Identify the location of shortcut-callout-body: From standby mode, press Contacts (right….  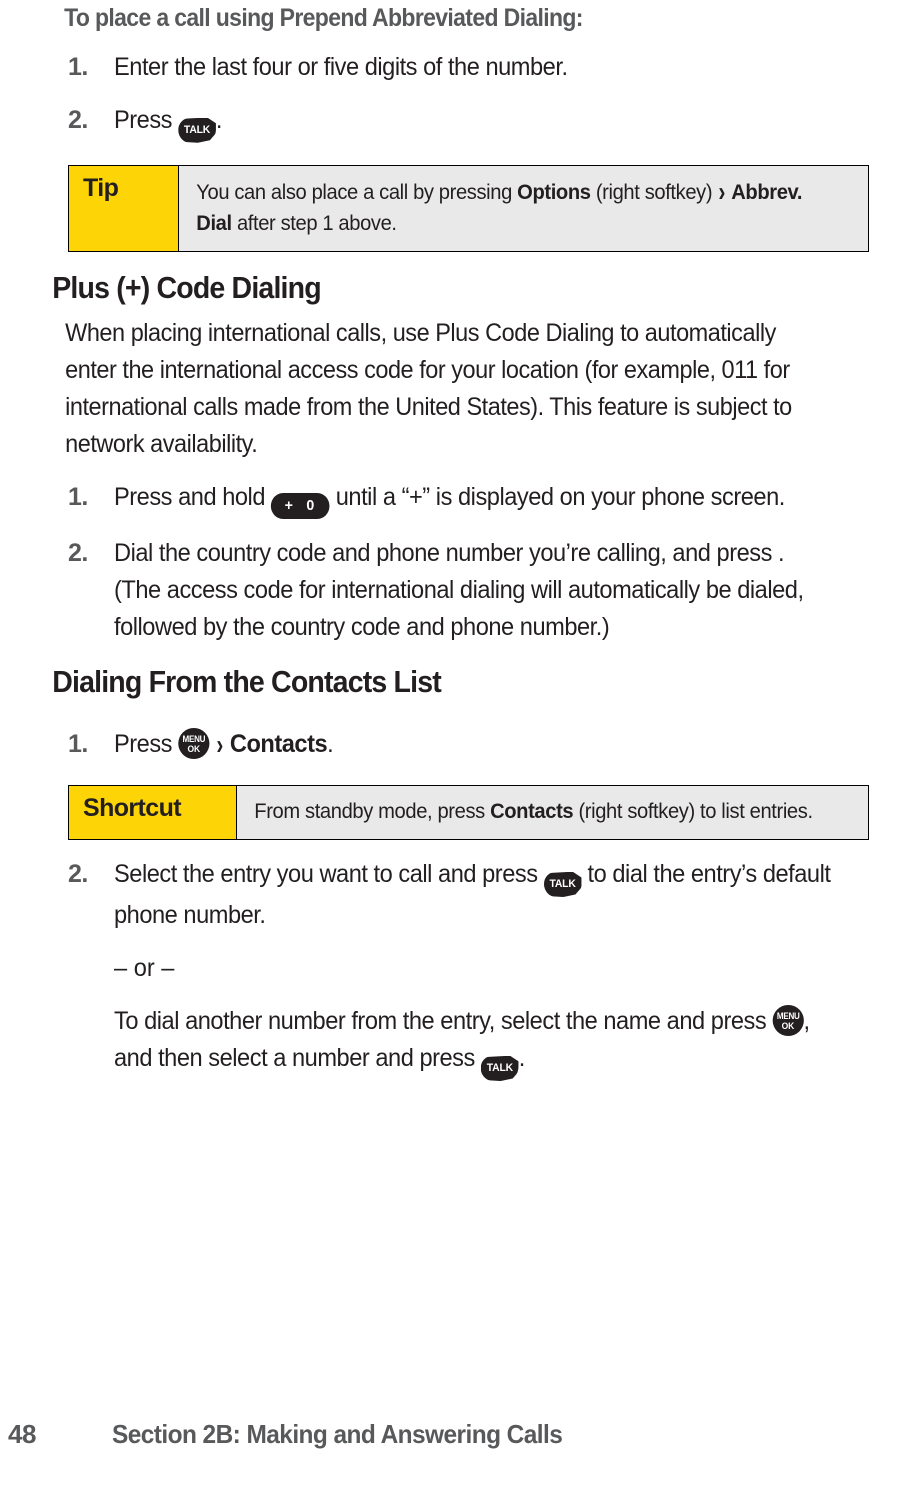
(540, 813).